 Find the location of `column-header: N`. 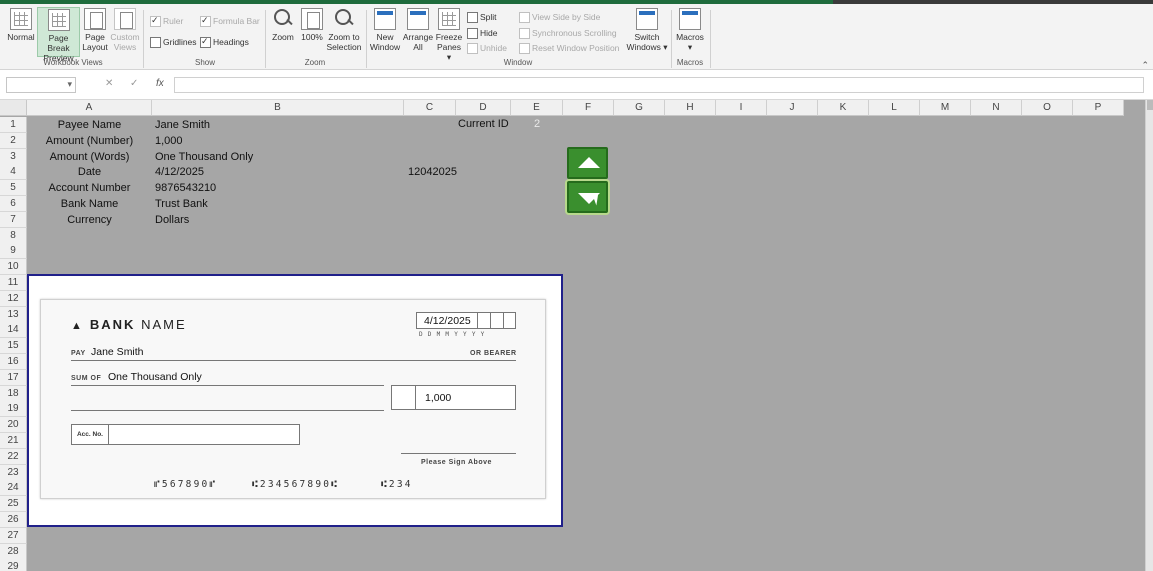

column-header: N is located at coordinates (996, 108).